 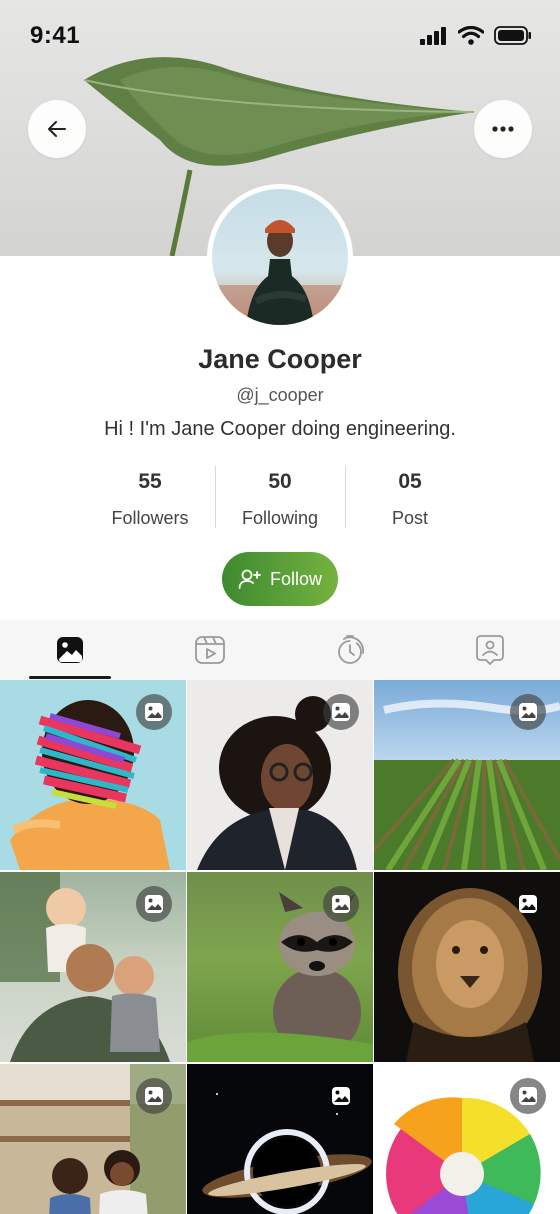 What do you see at coordinates (55, 35) in the screenshot?
I see `status-time: 9:41` at bounding box center [55, 35].